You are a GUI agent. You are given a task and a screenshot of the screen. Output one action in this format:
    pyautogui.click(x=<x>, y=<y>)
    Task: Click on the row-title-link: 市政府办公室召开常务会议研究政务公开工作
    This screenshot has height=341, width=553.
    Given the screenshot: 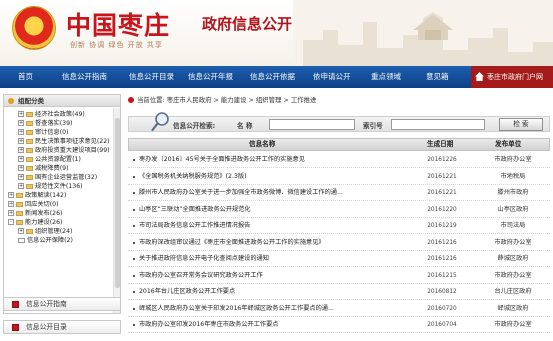 What is the action you would take?
    pyautogui.click(x=271, y=276)
    